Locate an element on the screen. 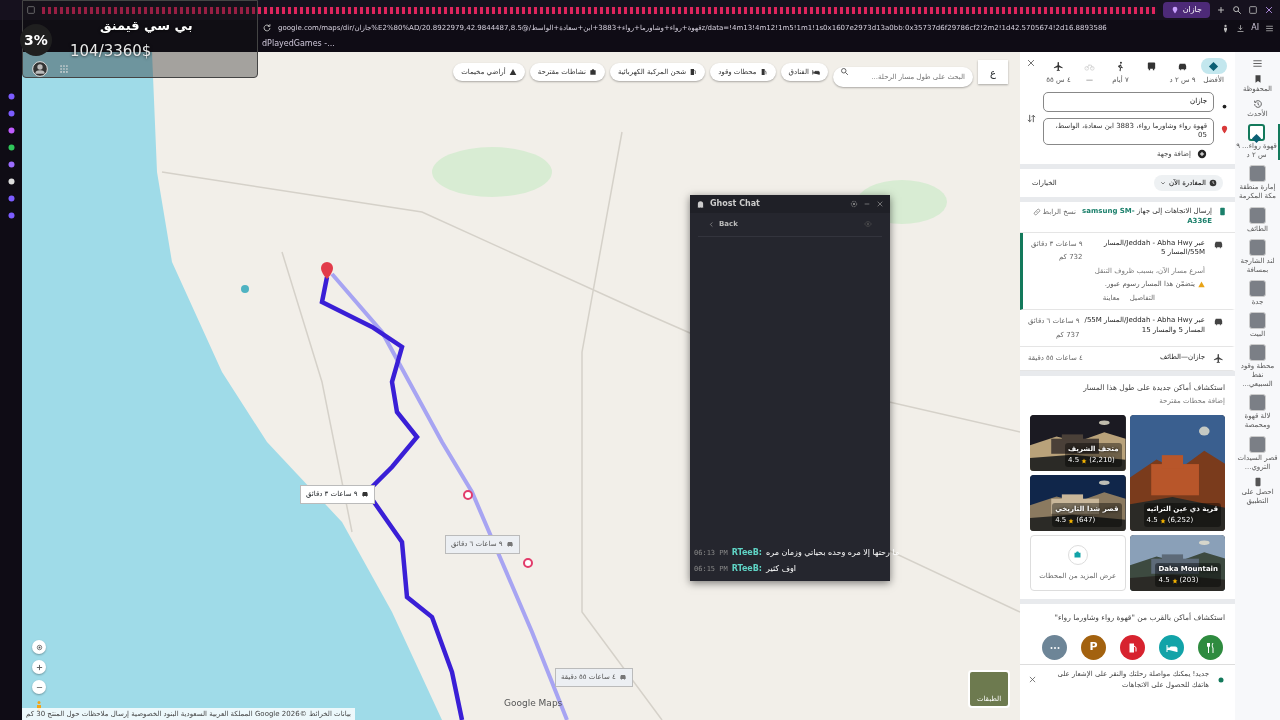 This screenshot has height=720, width=1280. plus-icon is located at coordinates (39, 667).